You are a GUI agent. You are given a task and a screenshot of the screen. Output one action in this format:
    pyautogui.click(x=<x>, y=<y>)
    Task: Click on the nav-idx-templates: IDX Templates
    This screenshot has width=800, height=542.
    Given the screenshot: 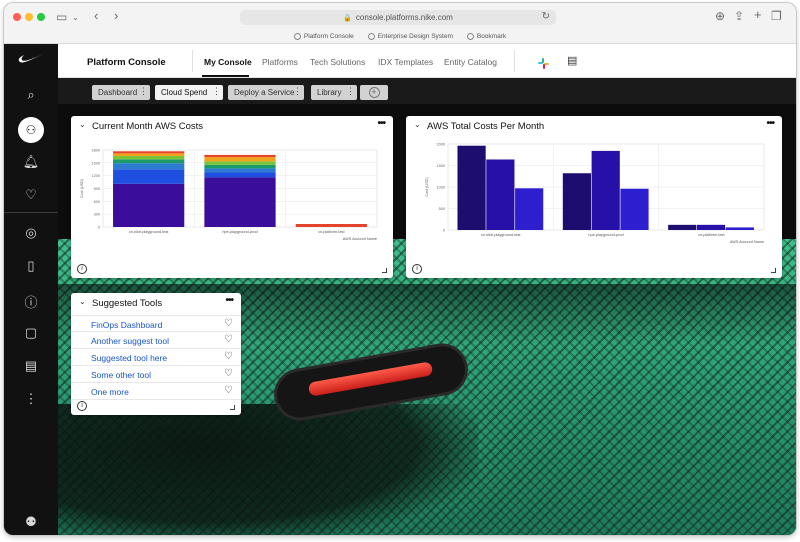 What is the action you would take?
    pyautogui.click(x=405, y=62)
    